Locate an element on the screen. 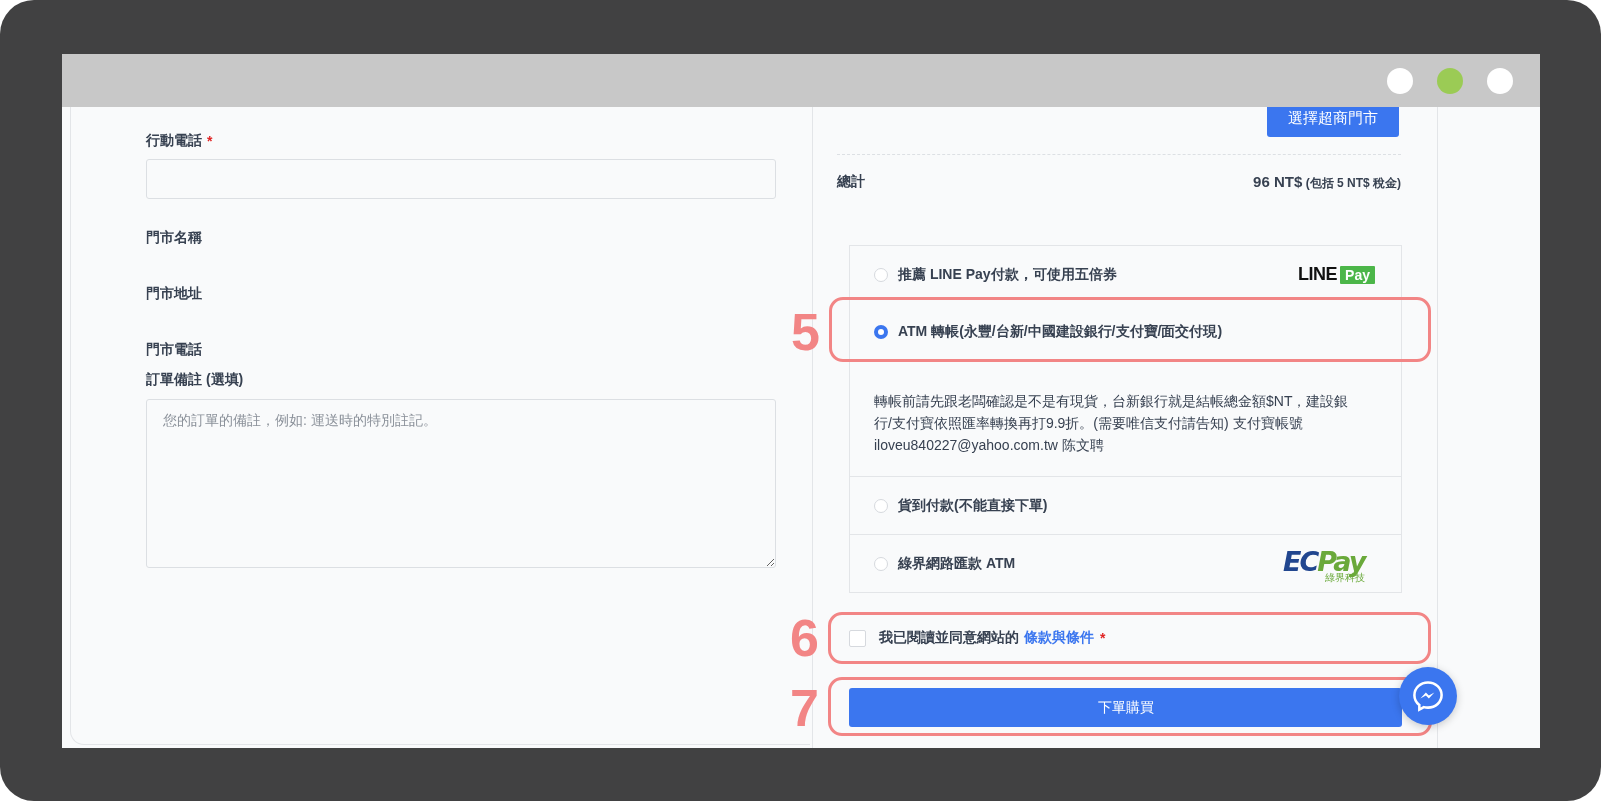 The image size is (1601, 801). chat-bubble-icon is located at coordinates (1428, 696).